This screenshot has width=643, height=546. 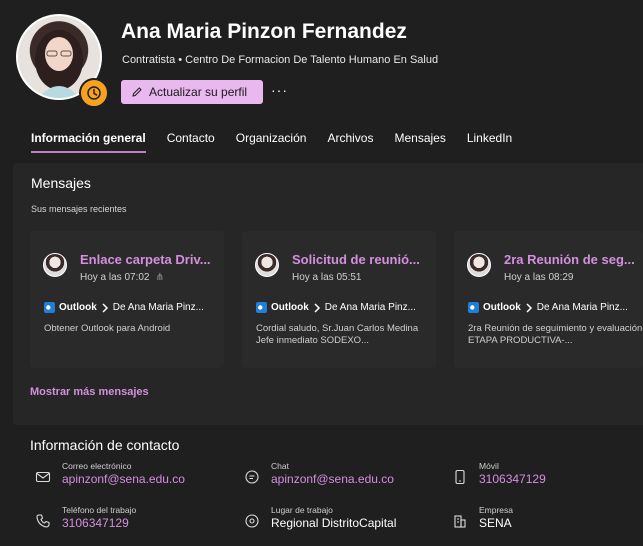 I want to click on tab-informacion-general: Información general, so click(x=88, y=142).